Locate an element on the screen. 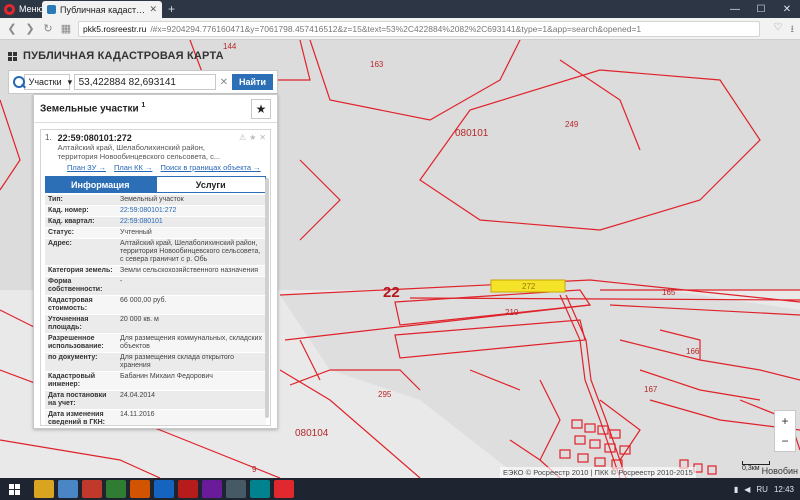 This screenshot has height=500, width=800. info-row-key: Категория земель: is located at coordinates (80, 270).